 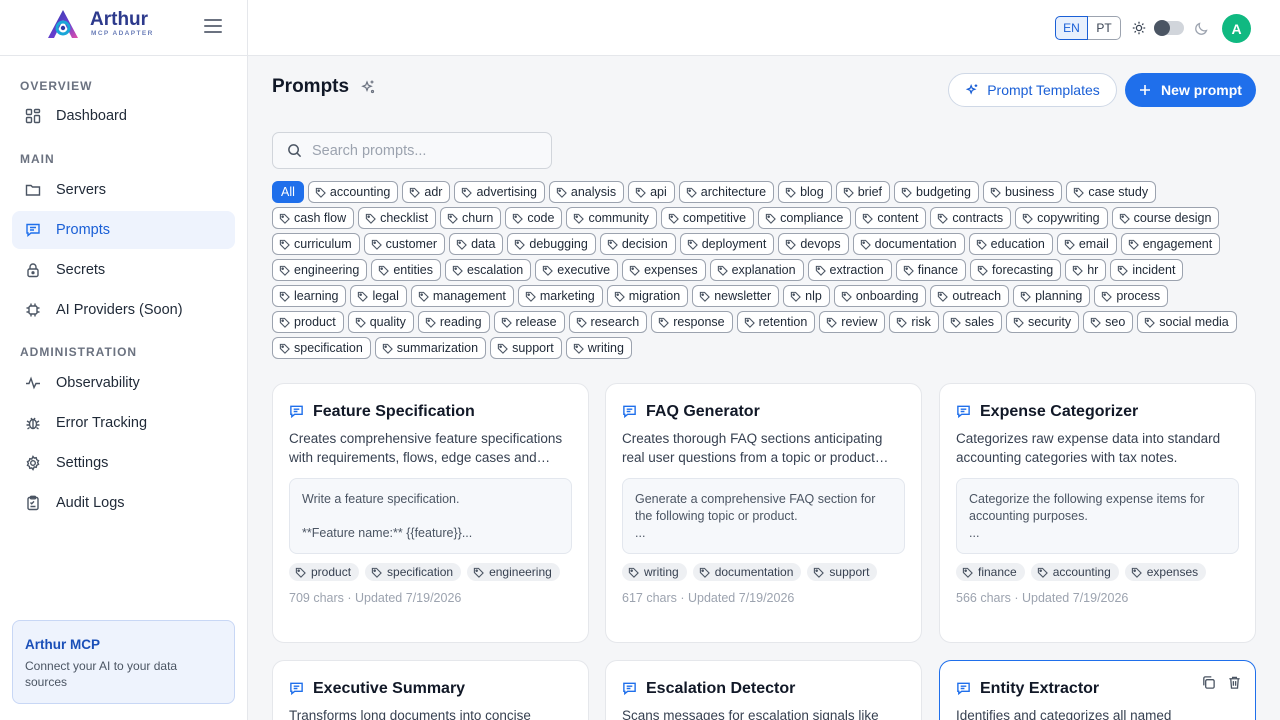 I want to click on sidebar-item-ai-providers: AI Providers (Soon), so click(x=123, y=310).